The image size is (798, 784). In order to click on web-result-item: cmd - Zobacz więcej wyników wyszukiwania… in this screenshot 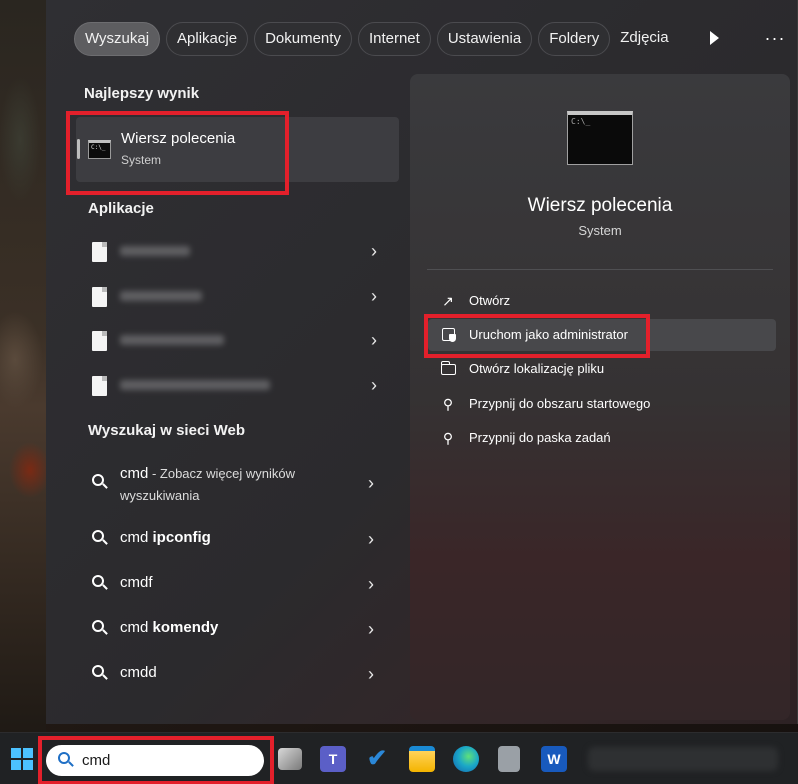, I will do `click(236, 485)`.